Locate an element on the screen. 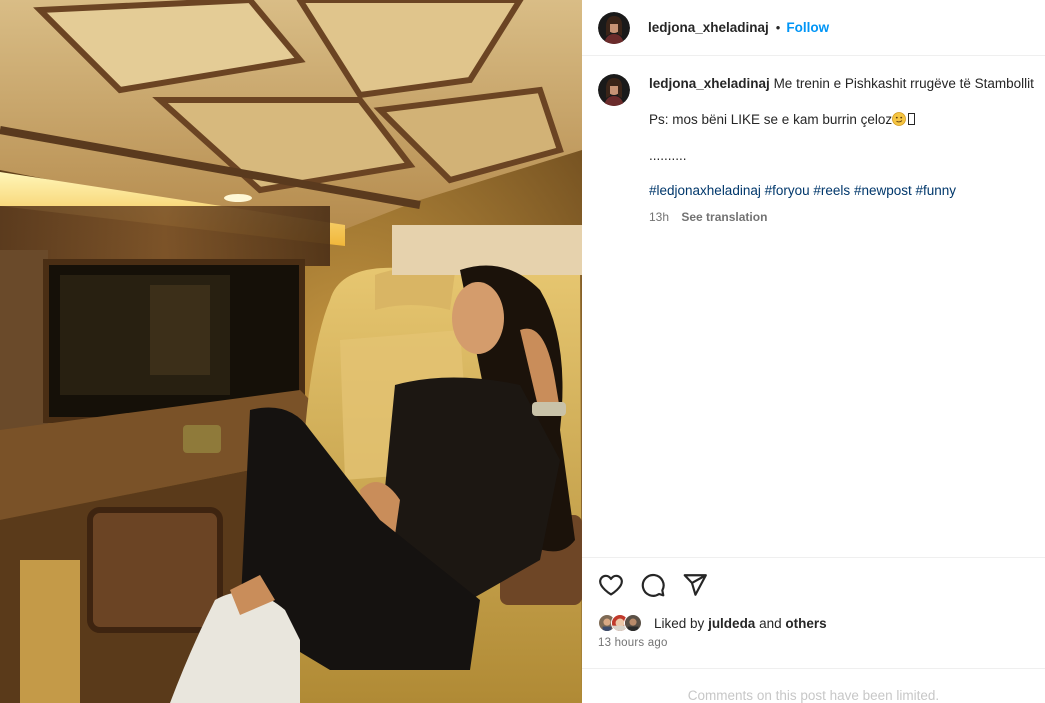 This screenshot has height=703, width=1045. action-bar is located at coordinates (661, 585).